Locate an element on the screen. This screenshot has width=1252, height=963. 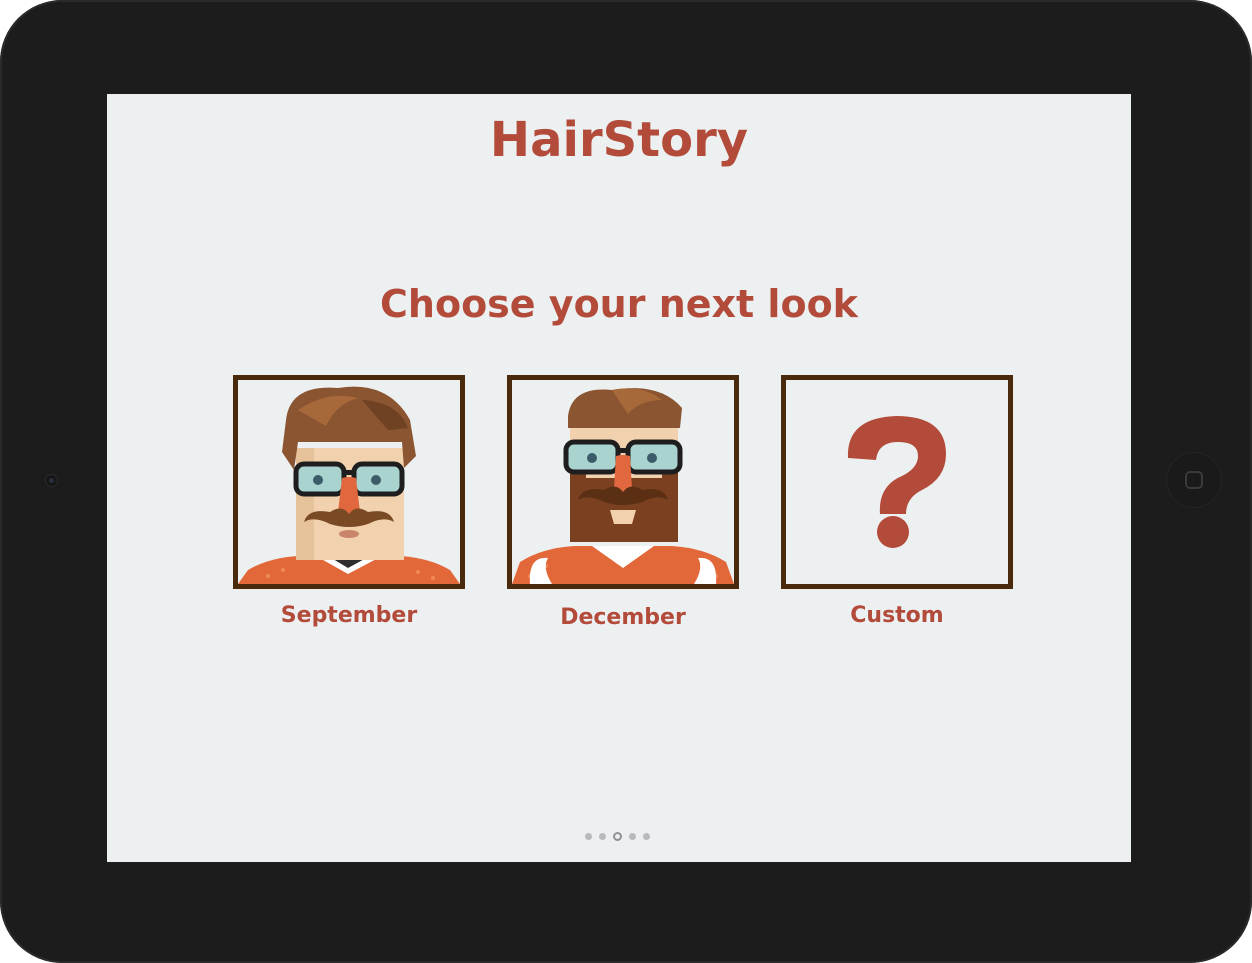
look-option-december: December is located at coordinates (623, 502).